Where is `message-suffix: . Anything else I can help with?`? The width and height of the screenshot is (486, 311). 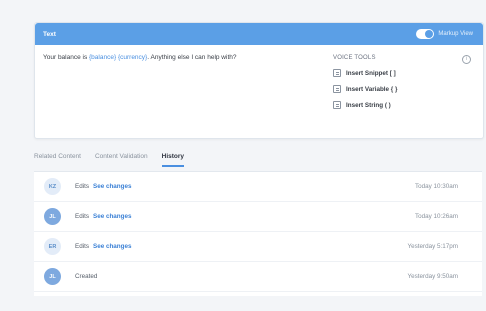 message-suffix: . Anything else I can help with? is located at coordinates (192, 57).